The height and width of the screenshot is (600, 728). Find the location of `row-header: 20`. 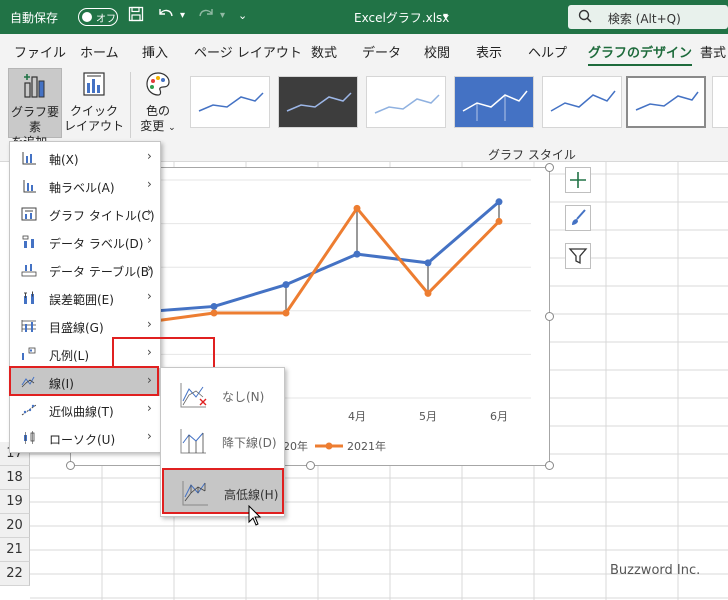

row-header: 20 is located at coordinates (15, 526).